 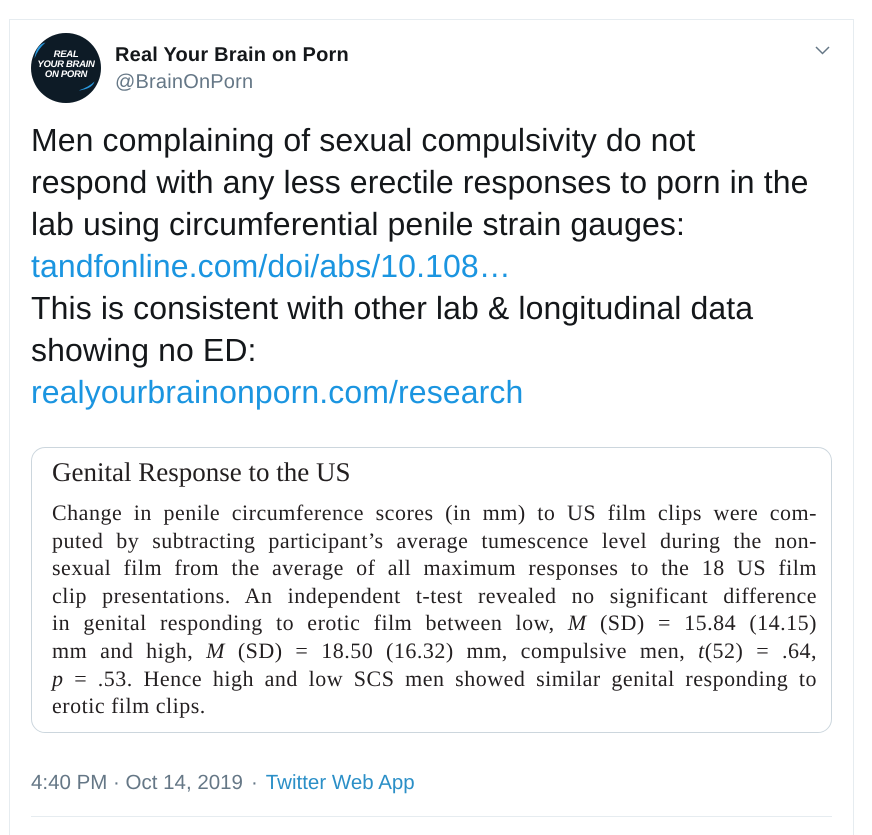 What do you see at coordinates (232, 55) in the screenshot?
I see `author-name: Real Your Brain on Porn` at bounding box center [232, 55].